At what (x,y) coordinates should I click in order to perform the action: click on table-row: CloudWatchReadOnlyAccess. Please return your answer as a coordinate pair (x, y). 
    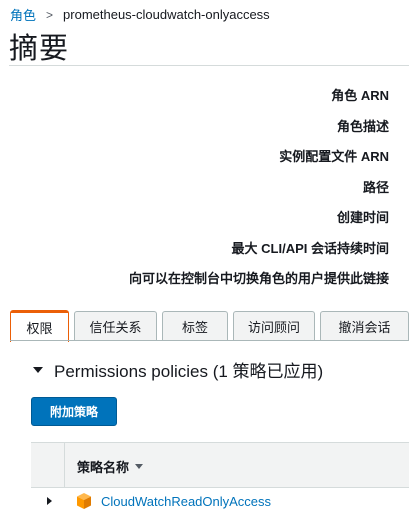
    Looking at the image, I should click on (220, 502).